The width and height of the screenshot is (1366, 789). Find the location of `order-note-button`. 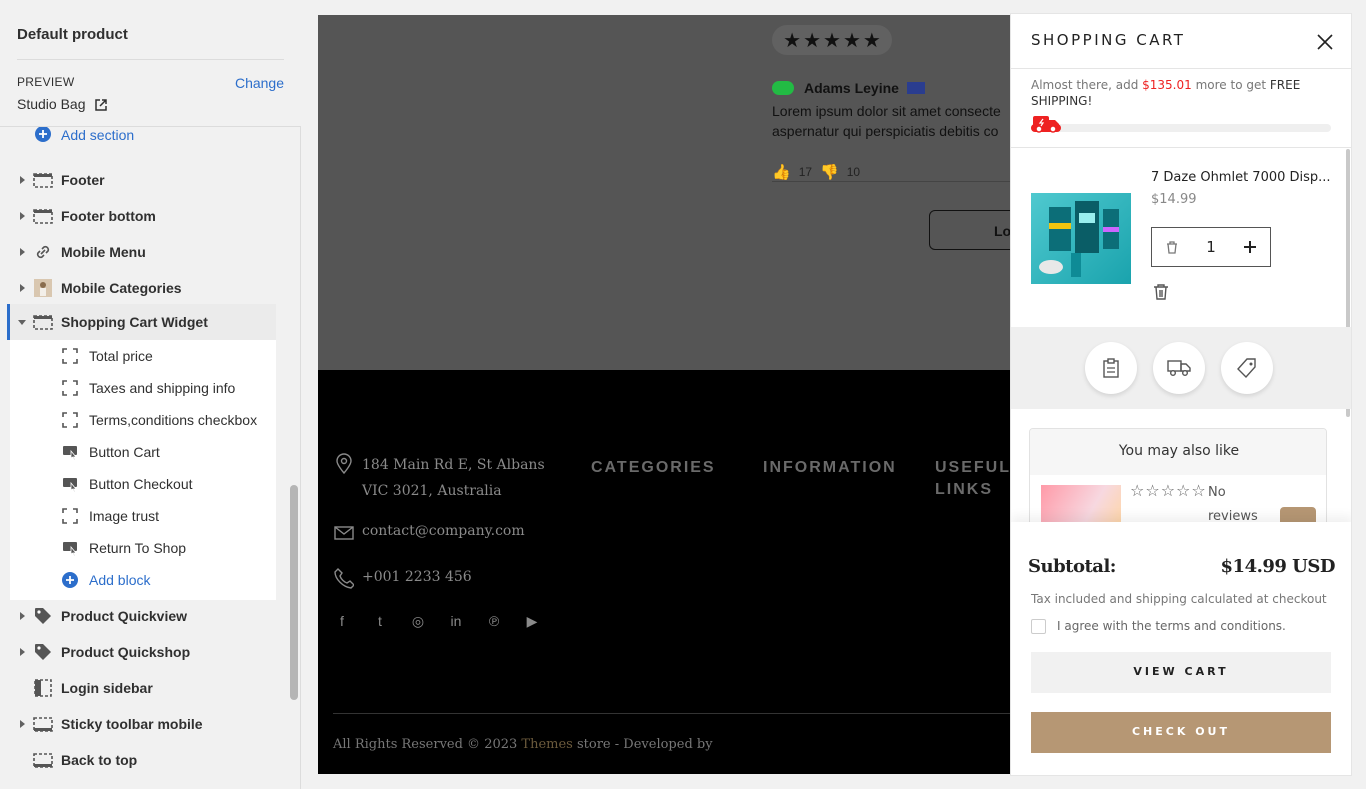

order-note-button is located at coordinates (1111, 368).